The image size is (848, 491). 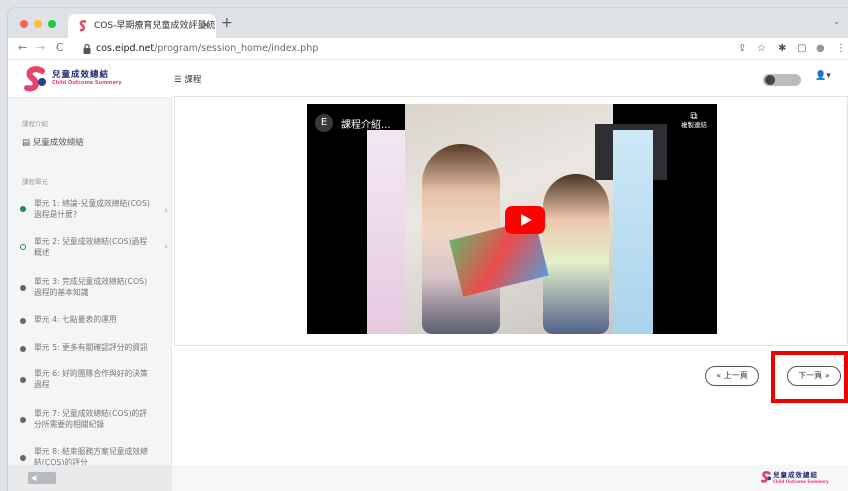 I want to click on logo-mark-icon, so click(x=35, y=79).